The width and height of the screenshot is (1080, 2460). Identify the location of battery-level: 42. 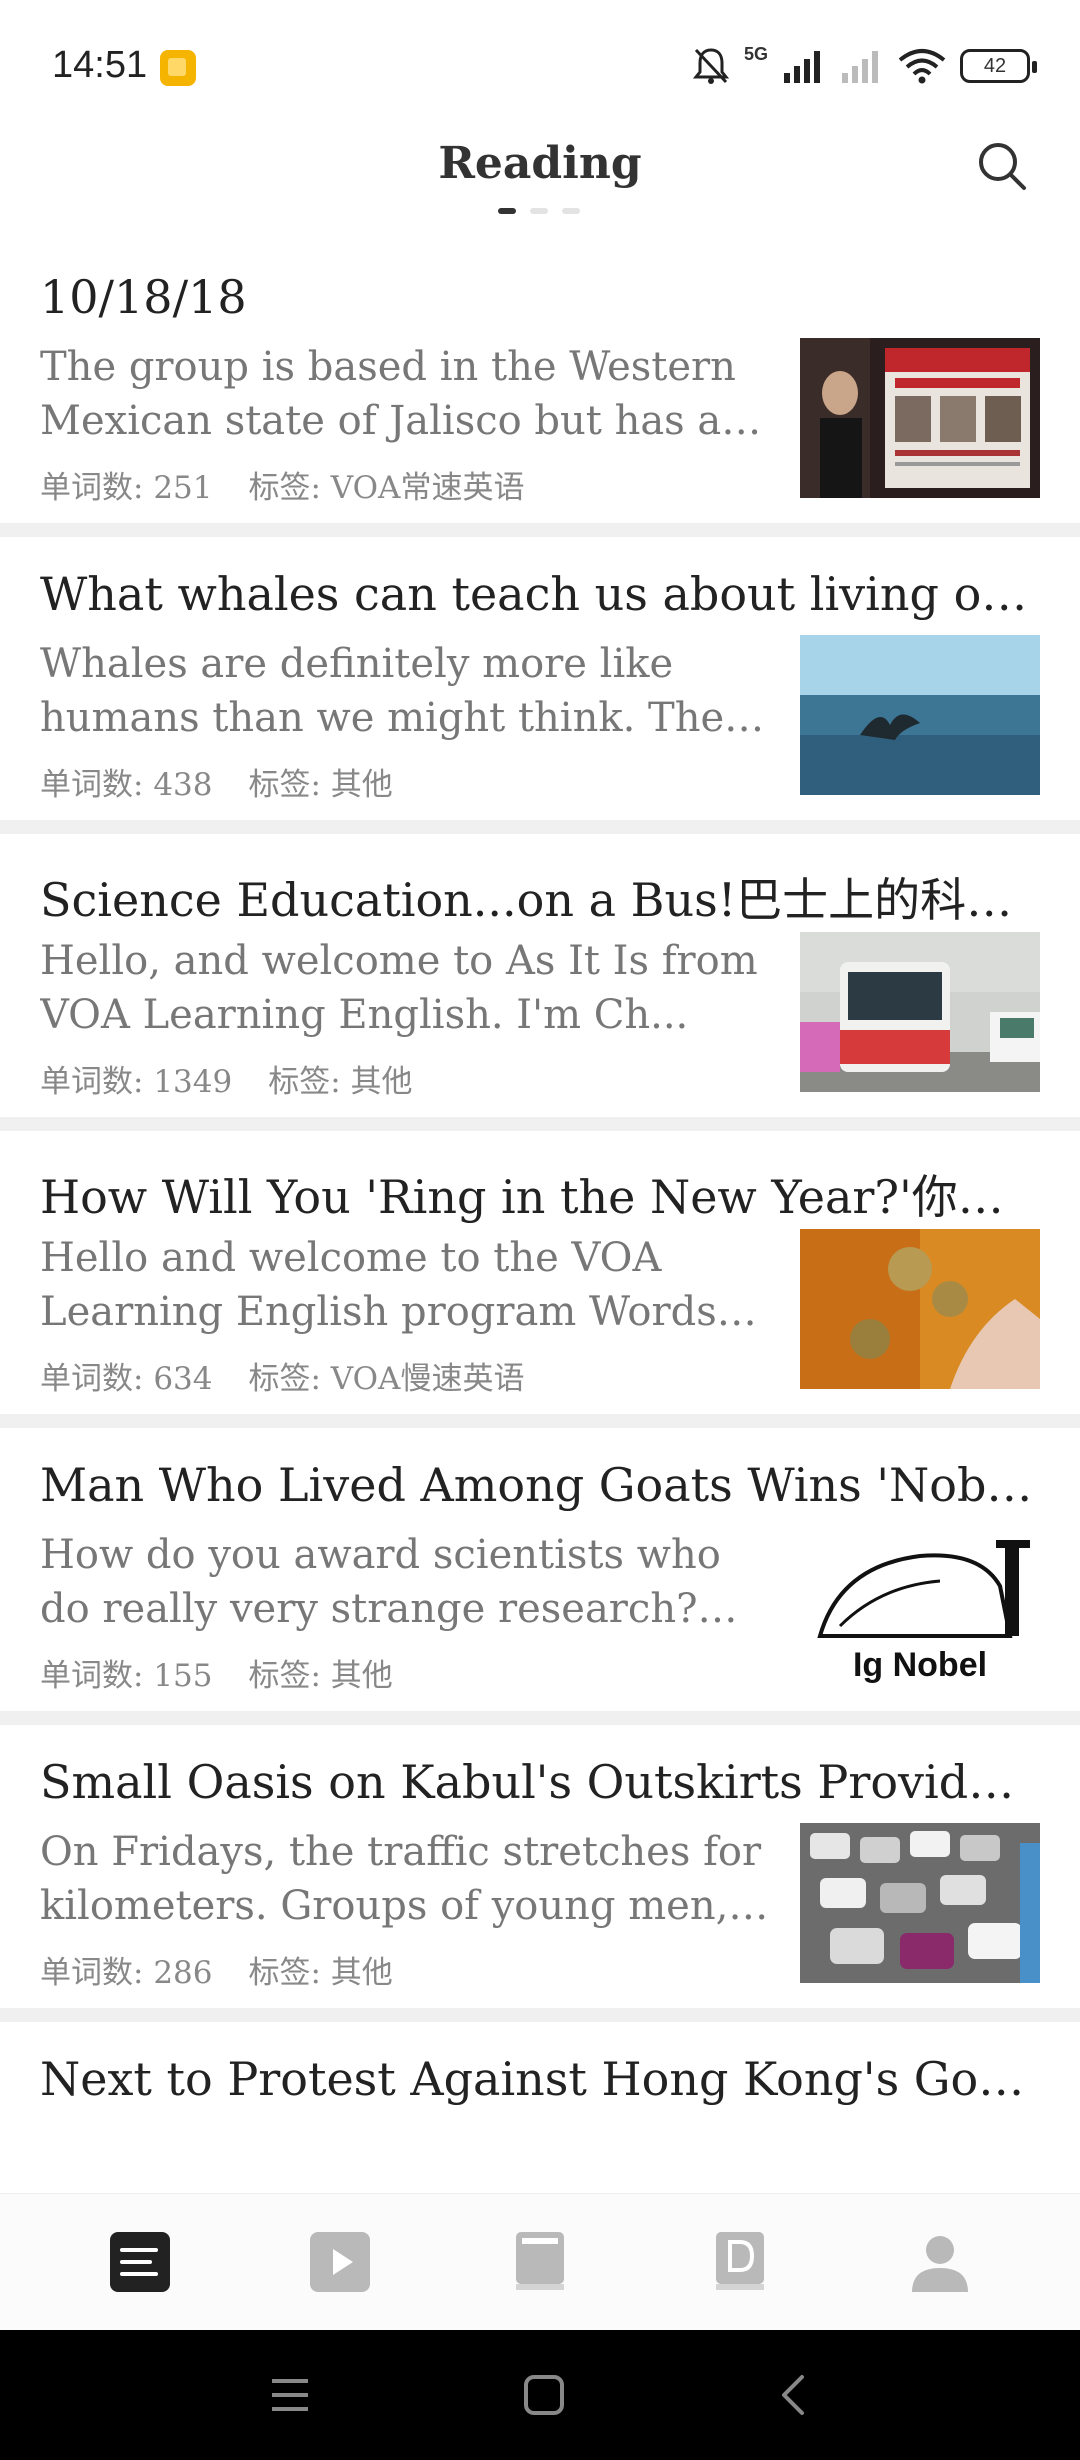
(995, 65).